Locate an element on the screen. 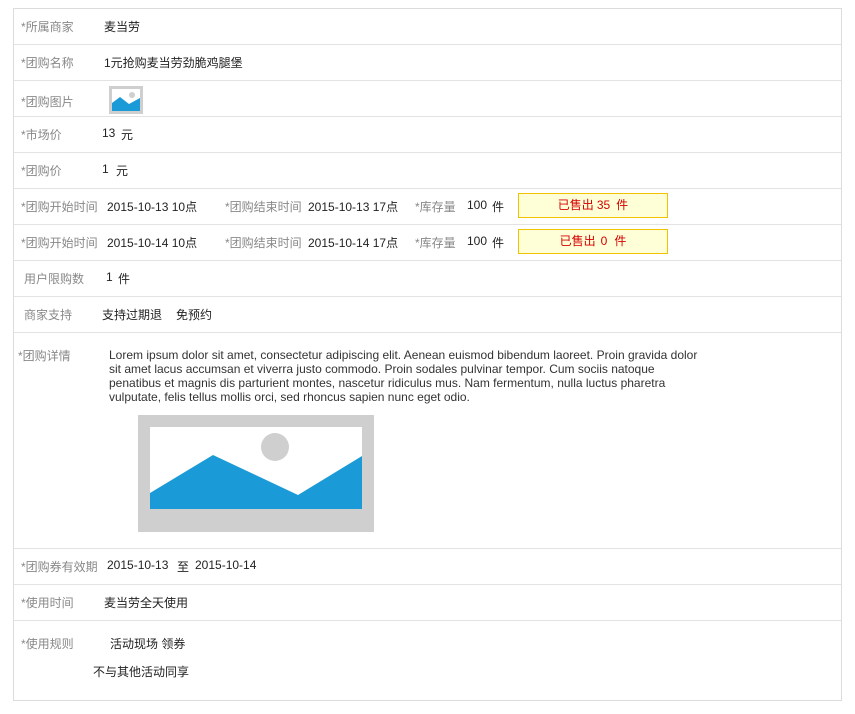 The height and width of the screenshot is (714, 855). market-price-label: *市场价 is located at coordinates (41, 135).